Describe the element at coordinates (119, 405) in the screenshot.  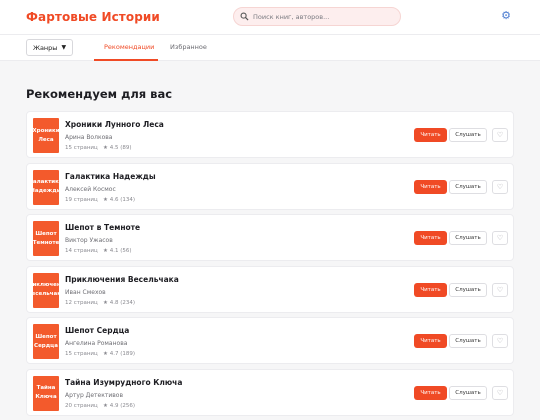
I see `book-rating: ★ 4.9 (256)` at that location.